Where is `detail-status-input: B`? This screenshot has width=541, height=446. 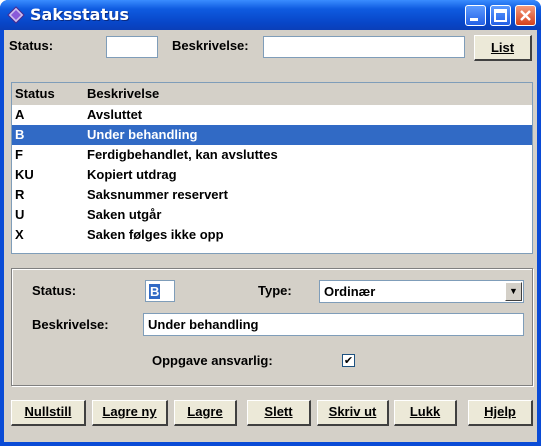
detail-status-input: B is located at coordinates (160, 291).